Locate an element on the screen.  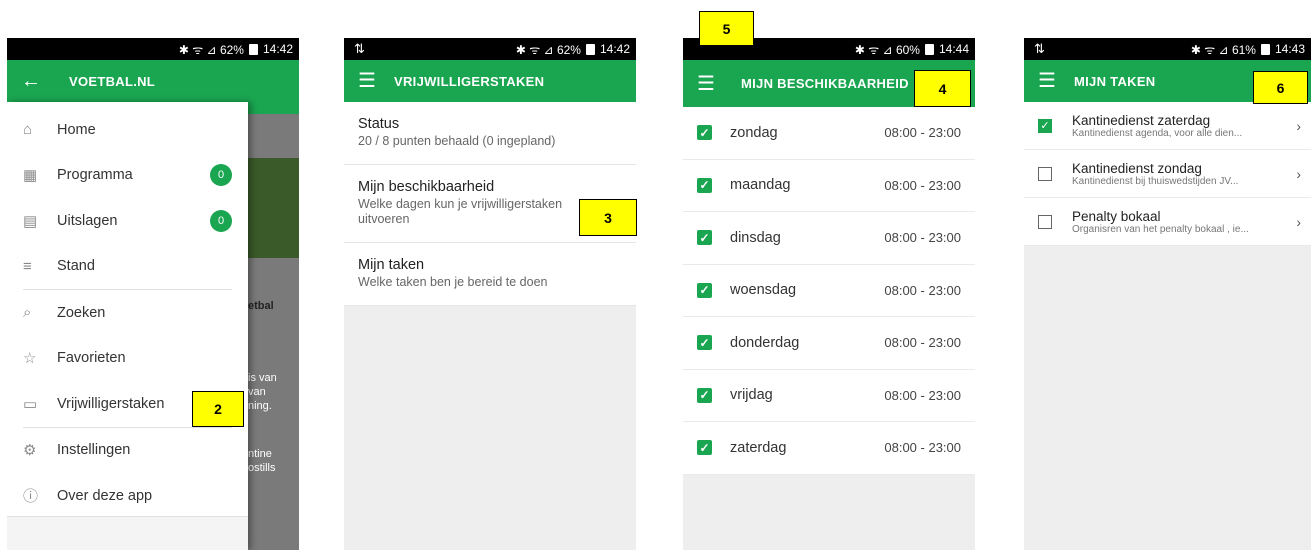
status-time: 14:42 is located at coordinates (277, 49).